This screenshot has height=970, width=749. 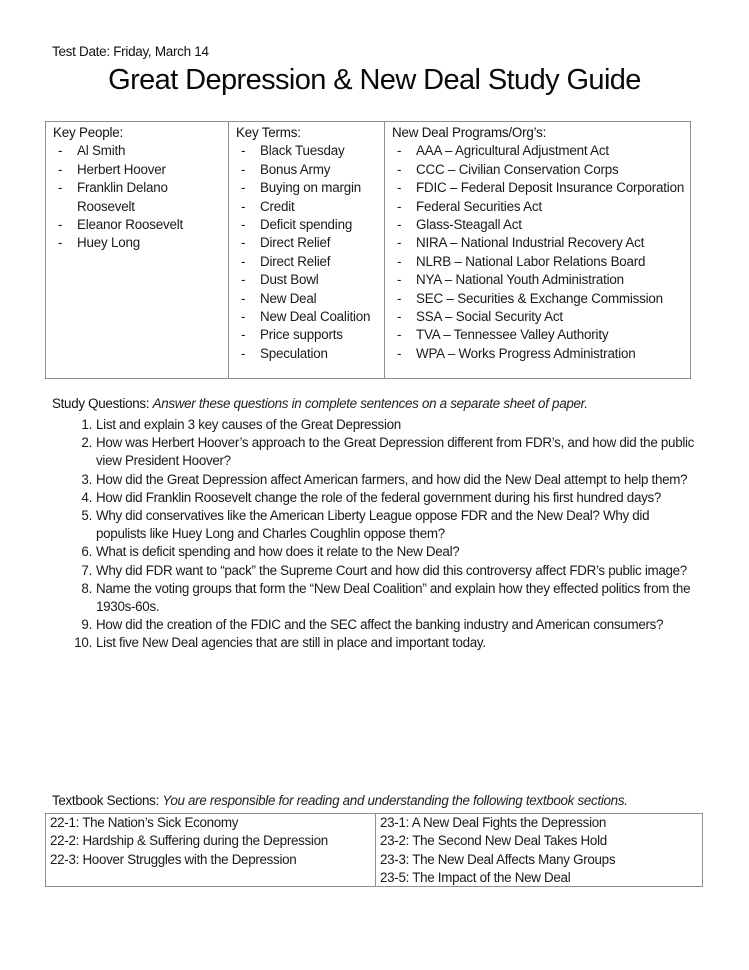 I want to click on list-item: - Price supports, so click(x=310, y=335).